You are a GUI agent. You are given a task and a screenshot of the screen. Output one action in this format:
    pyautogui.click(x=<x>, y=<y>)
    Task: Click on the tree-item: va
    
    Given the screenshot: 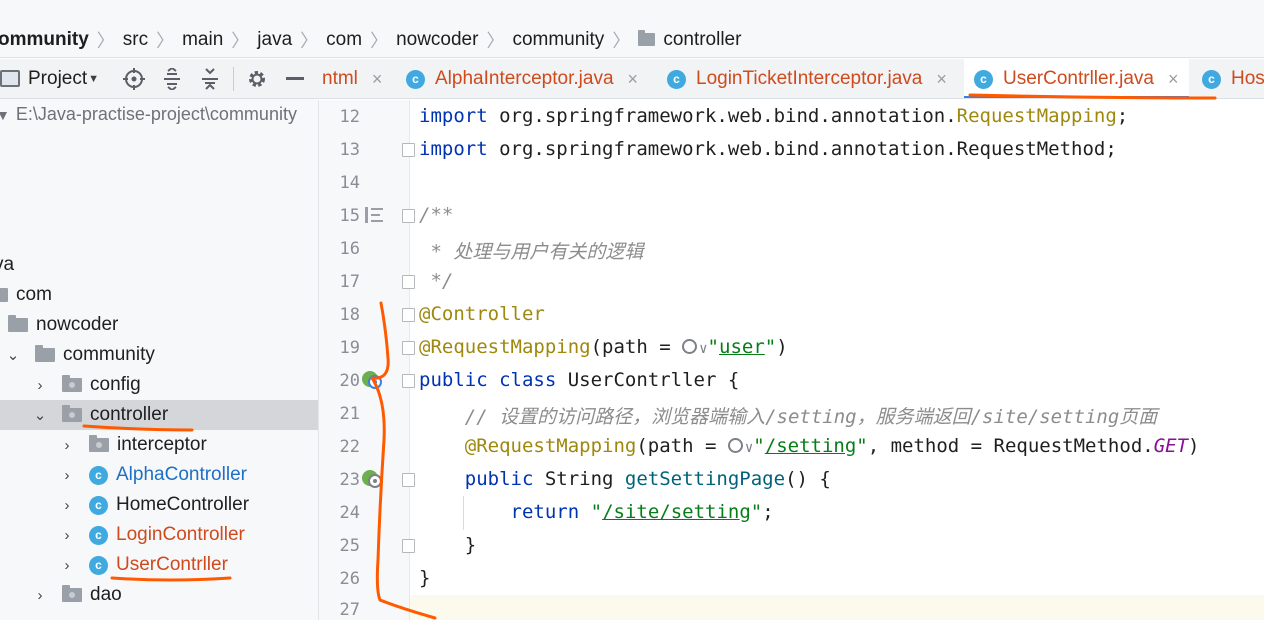 What is the action you would take?
    pyautogui.click(x=159, y=265)
    